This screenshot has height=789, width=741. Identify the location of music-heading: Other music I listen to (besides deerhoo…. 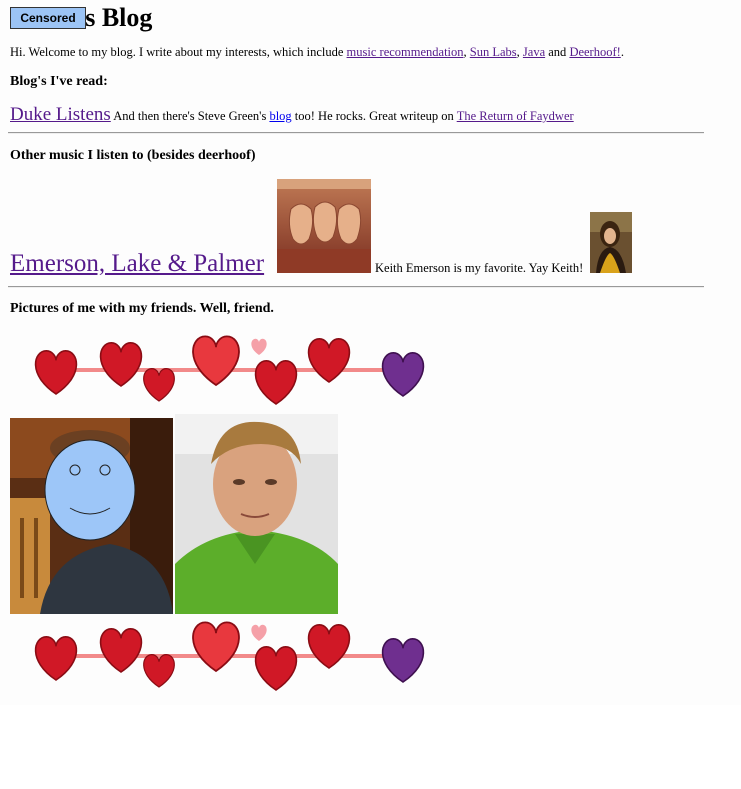
(133, 155).